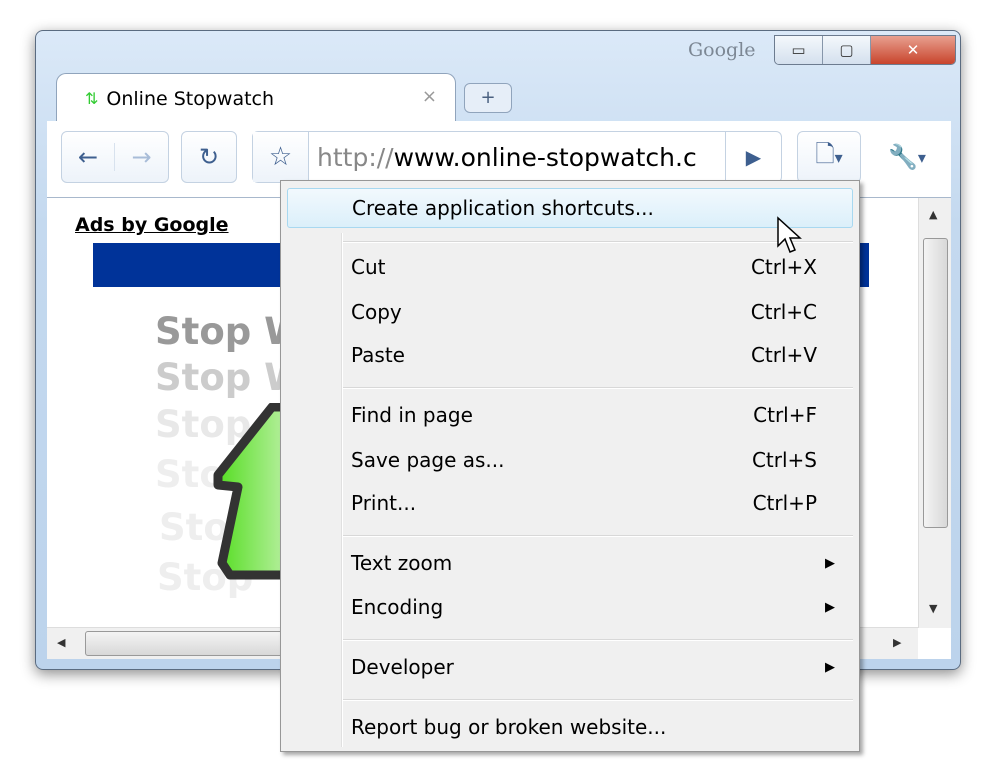  Describe the element at coordinates (847, 50) in the screenshot. I see `maximize-button: ▢` at that location.